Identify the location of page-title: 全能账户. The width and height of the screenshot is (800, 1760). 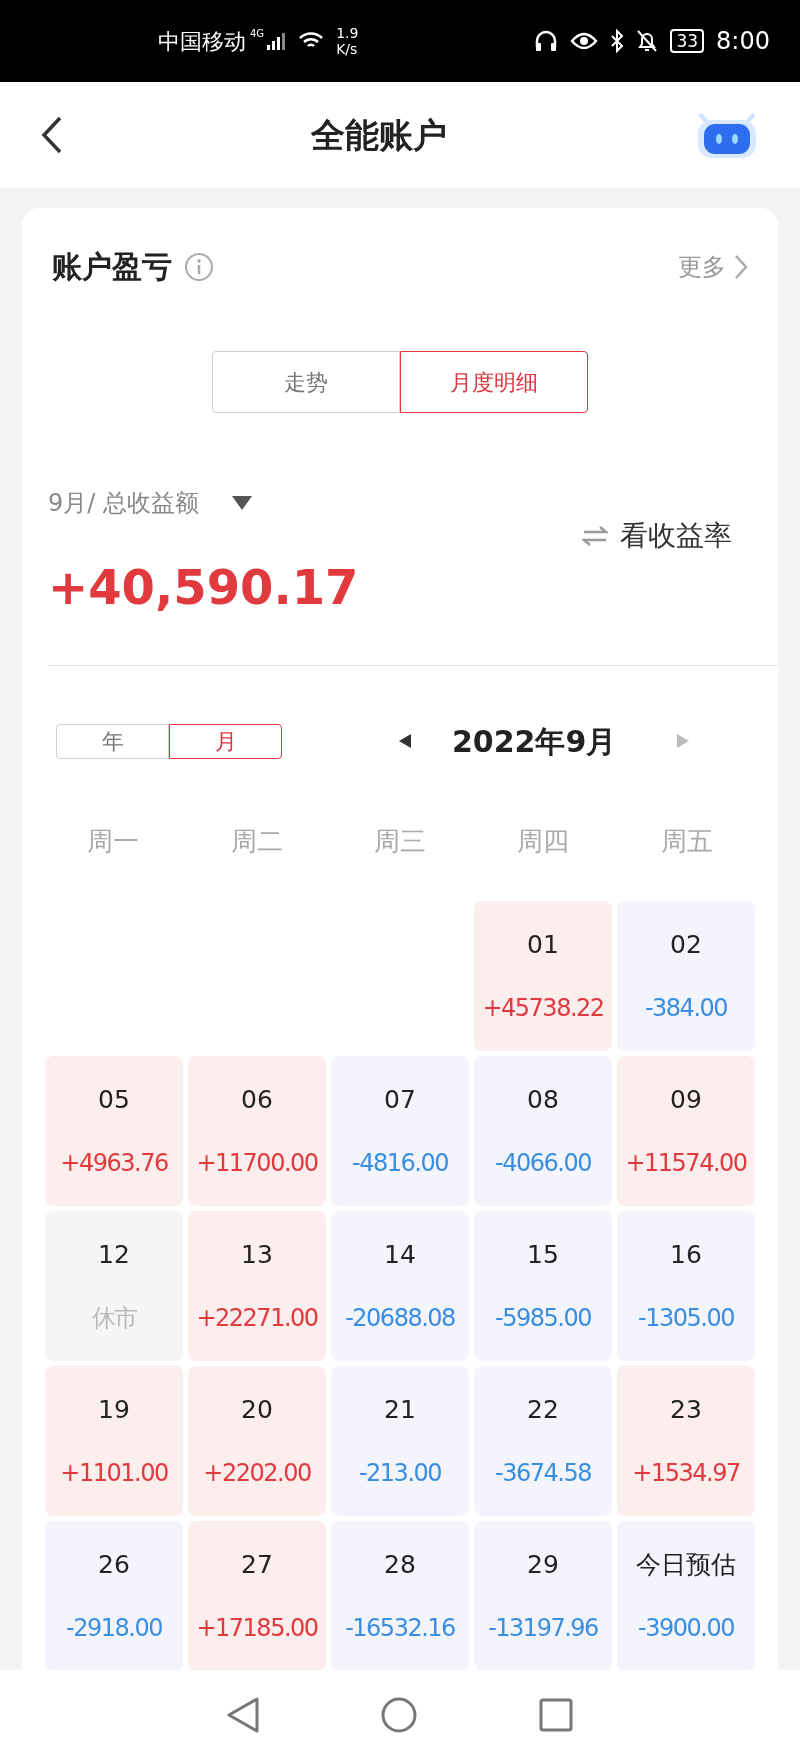
(379, 135).